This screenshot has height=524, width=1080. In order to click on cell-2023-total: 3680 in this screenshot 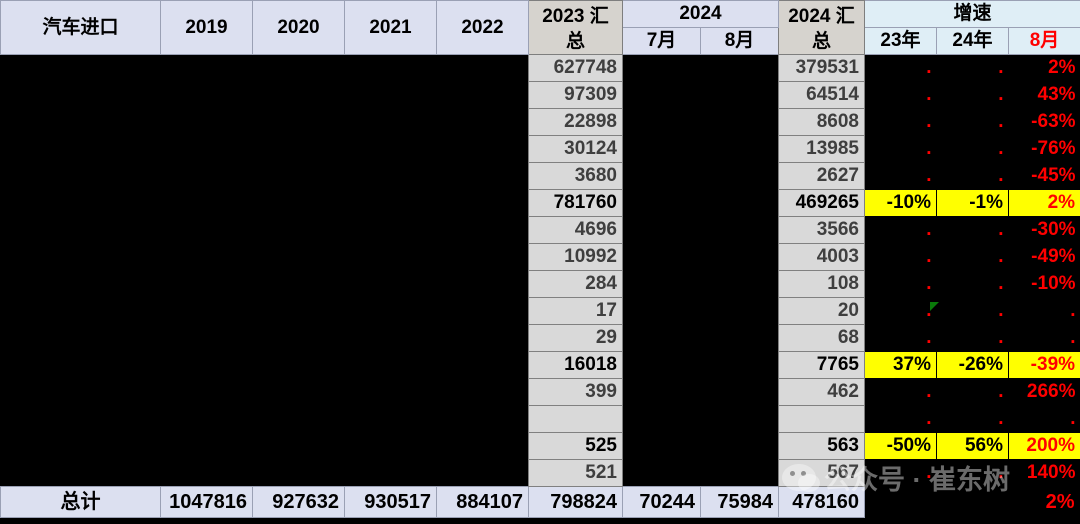, I will do `click(575, 176)`.